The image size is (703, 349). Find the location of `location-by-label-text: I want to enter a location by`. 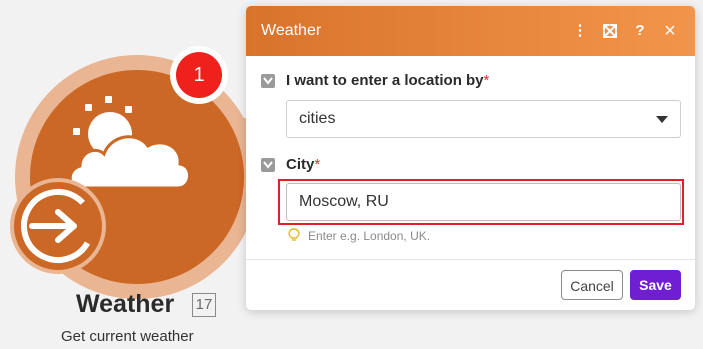

location-by-label-text: I want to enter a location by is located at coordinates (385, 80).